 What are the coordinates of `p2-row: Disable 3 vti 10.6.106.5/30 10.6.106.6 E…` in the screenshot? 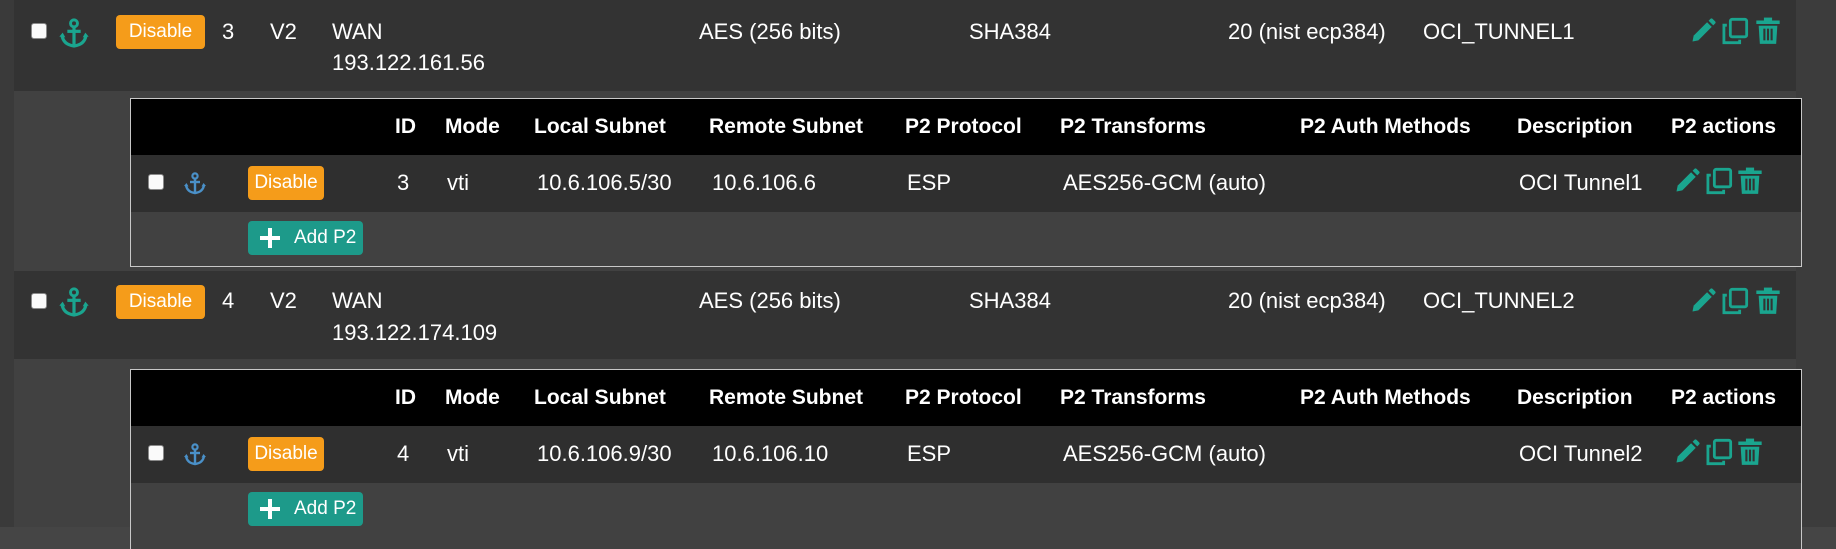 It's located at (966, 183).